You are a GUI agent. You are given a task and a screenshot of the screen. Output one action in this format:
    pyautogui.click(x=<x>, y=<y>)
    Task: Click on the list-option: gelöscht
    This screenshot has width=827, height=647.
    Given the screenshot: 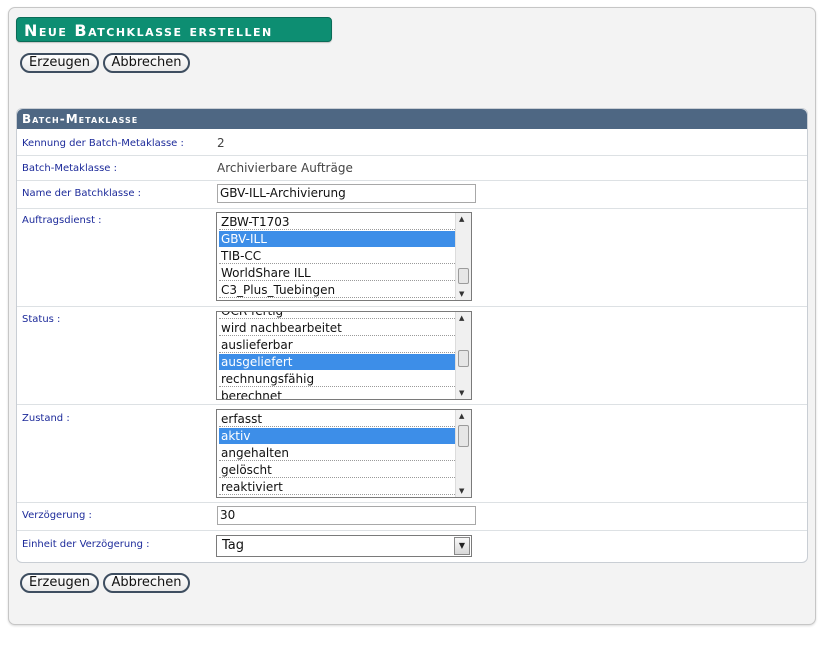 What is the action you would take?
    pyautogui.click(x=337, y=470)
    